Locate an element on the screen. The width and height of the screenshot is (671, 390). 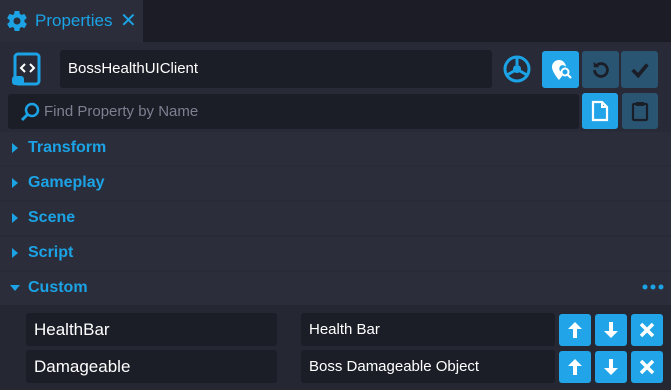
copy-icon is located at coordinates (600, 111).